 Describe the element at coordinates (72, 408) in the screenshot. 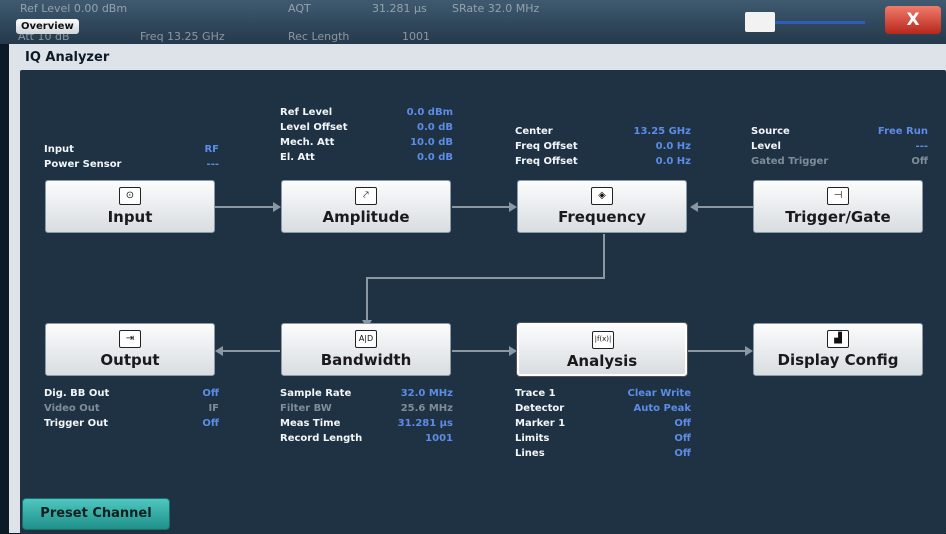

I see `param-label: Video Out` at that location.